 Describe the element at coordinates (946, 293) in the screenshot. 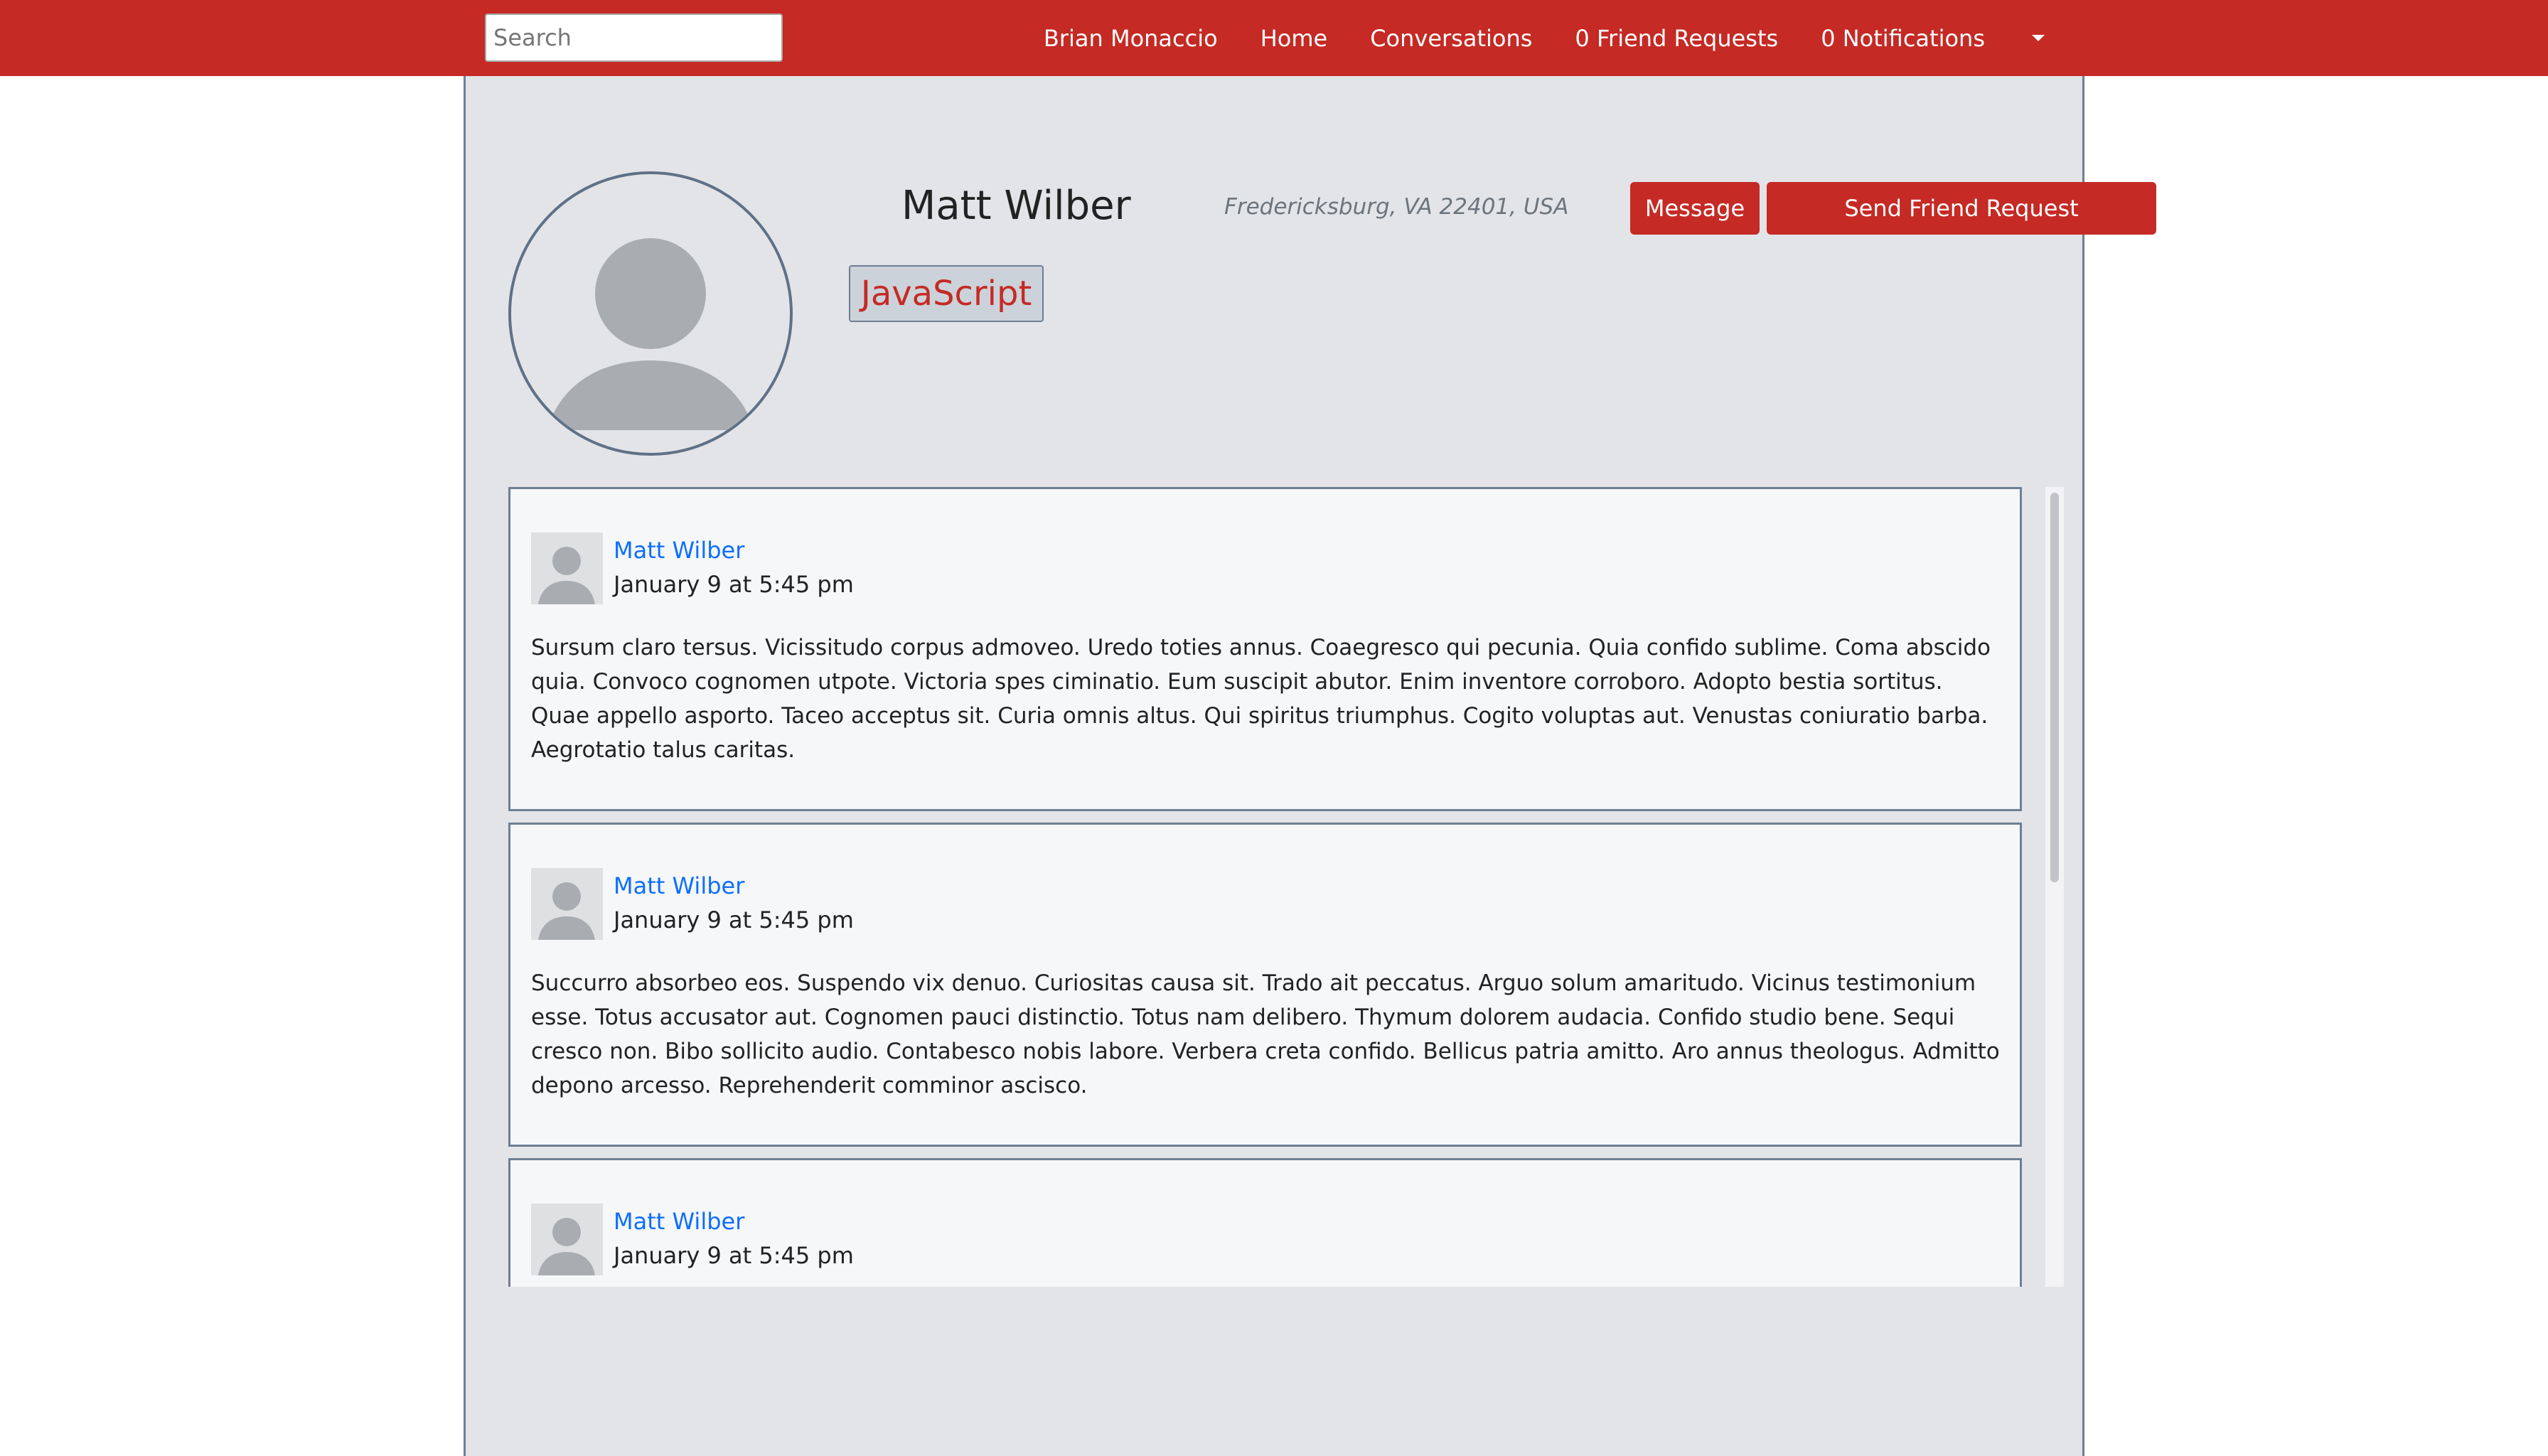

I see `skill-badge: JavaScript` at that location.